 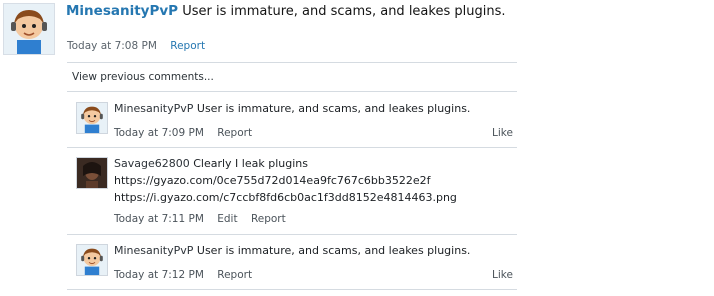 What do you see at coordinates (159, 275) in the screenshot?
I see `comment-timestamp: Today at 7:12 PM` at bounding box center [159, 275].